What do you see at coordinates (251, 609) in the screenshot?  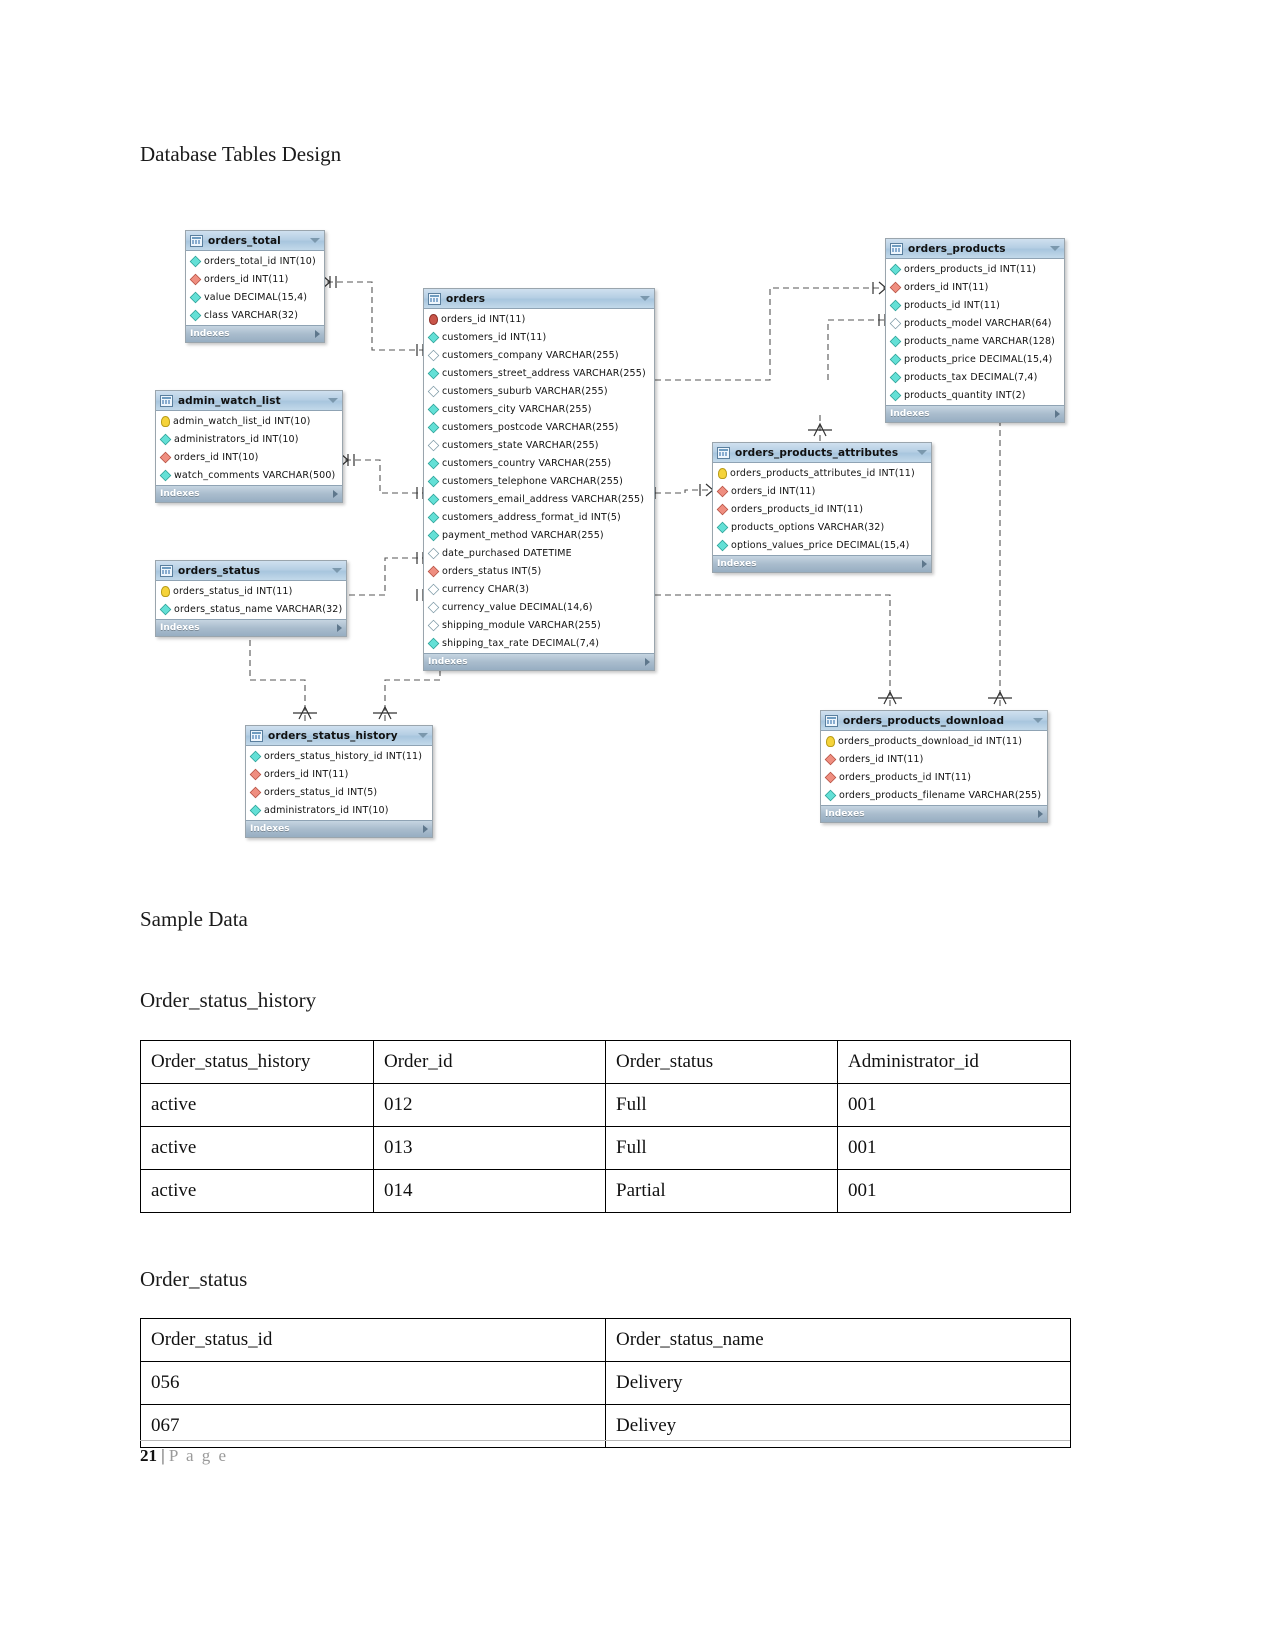 I see `er-table-field: orders_status_name VARCHAR(32)` at bounding box center [251, 609].